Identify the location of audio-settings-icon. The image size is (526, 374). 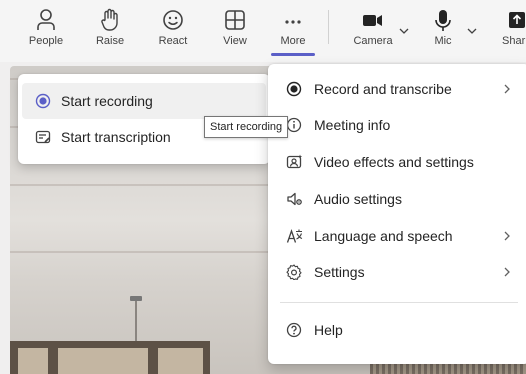
(294, 199).